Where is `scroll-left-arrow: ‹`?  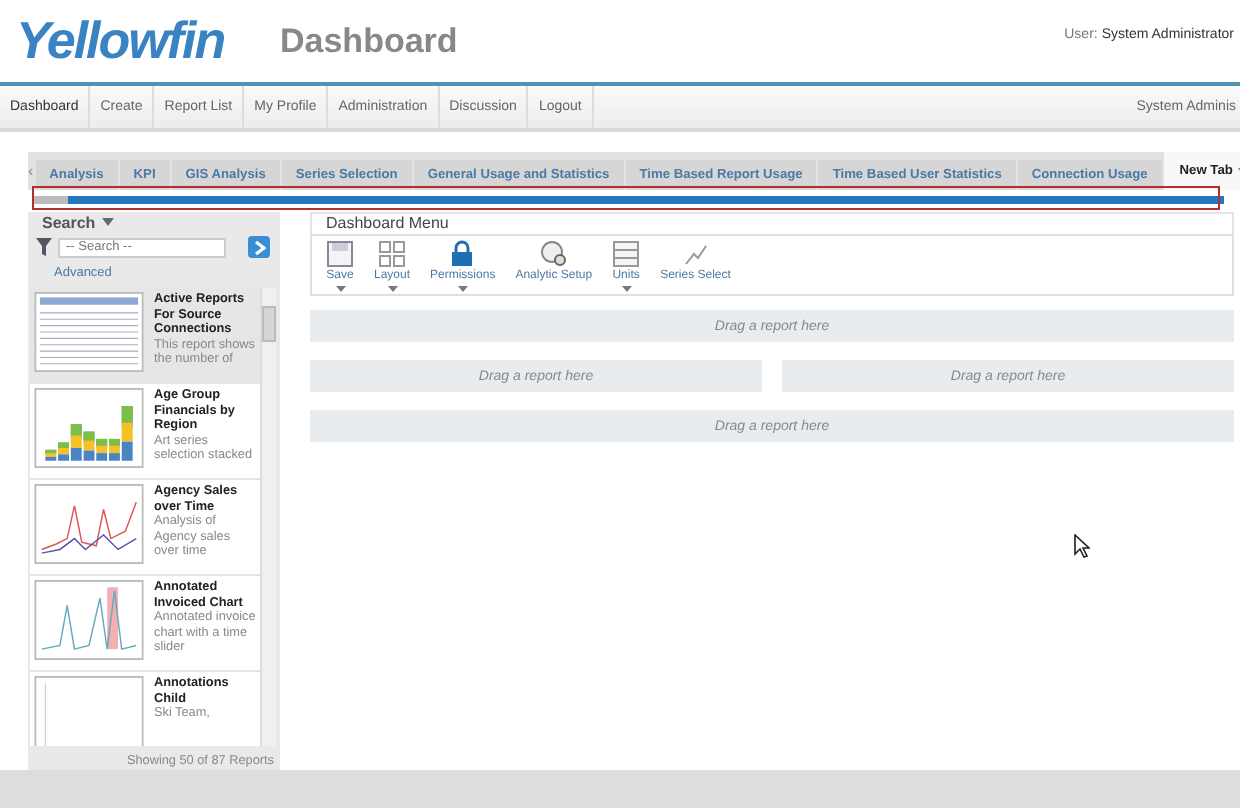 scroll-left-arrow: ‹ is located at coordinates (31, 171).